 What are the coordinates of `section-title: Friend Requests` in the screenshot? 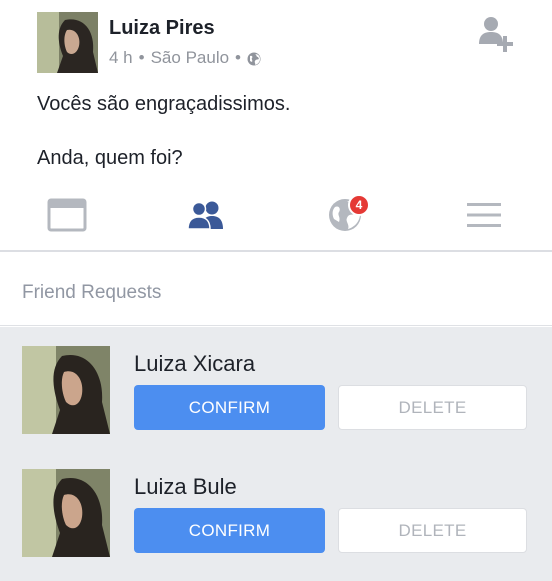 It's located at (92, 292).